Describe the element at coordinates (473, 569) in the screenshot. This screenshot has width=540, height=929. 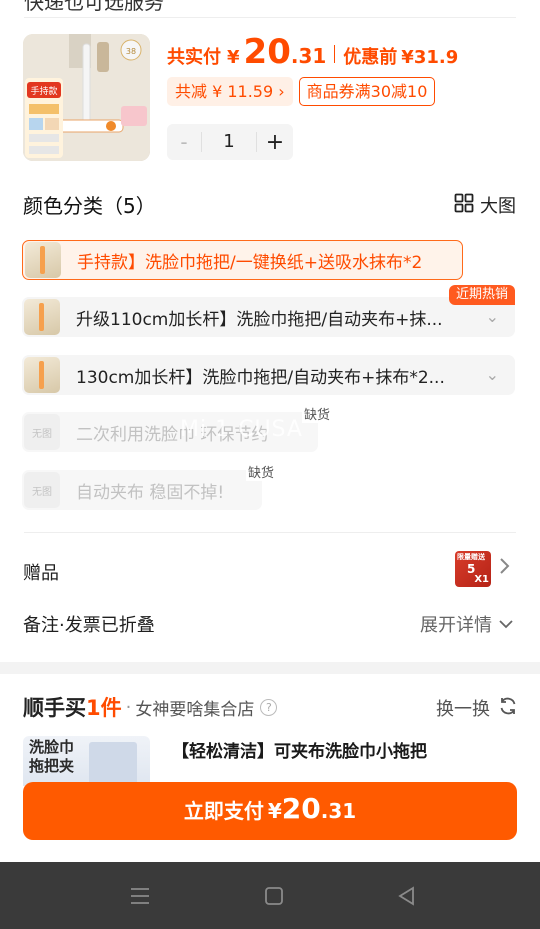
I see `gift-thumbnail: 限量赠送 5 X1` at that location.